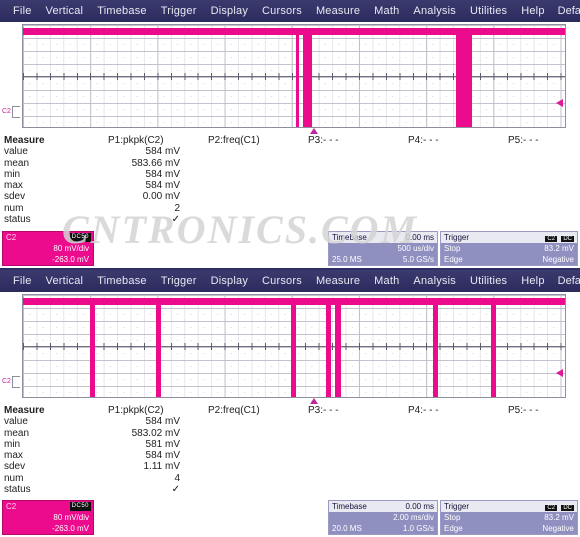 The width and height of the screenshot is (580, 537). I want to click on channel-badge-name: C2, so click(11, 237).